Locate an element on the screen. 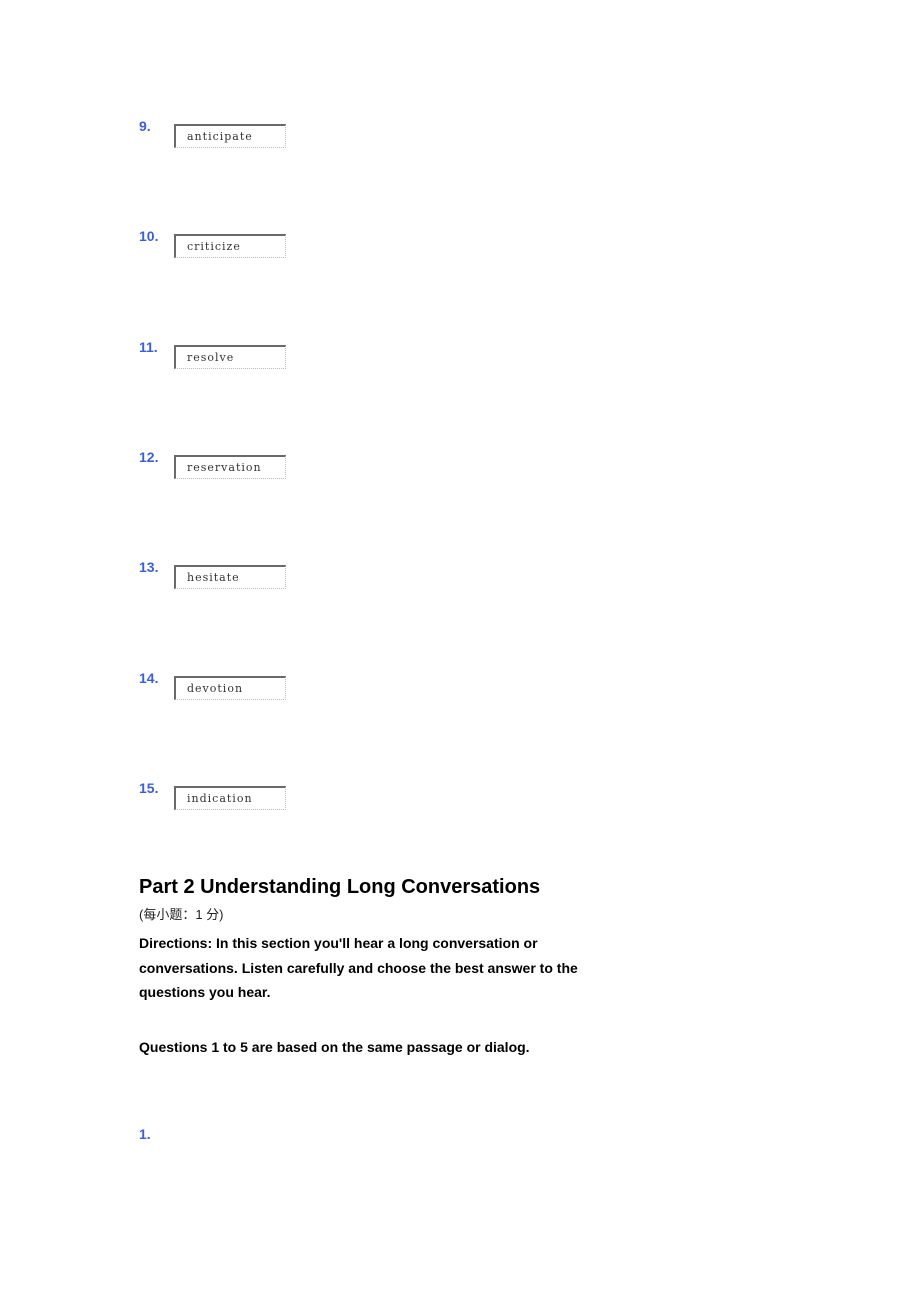 This screenshot has height=1302, width=920. question-number: 1. is located at coordinates (145, 1134).